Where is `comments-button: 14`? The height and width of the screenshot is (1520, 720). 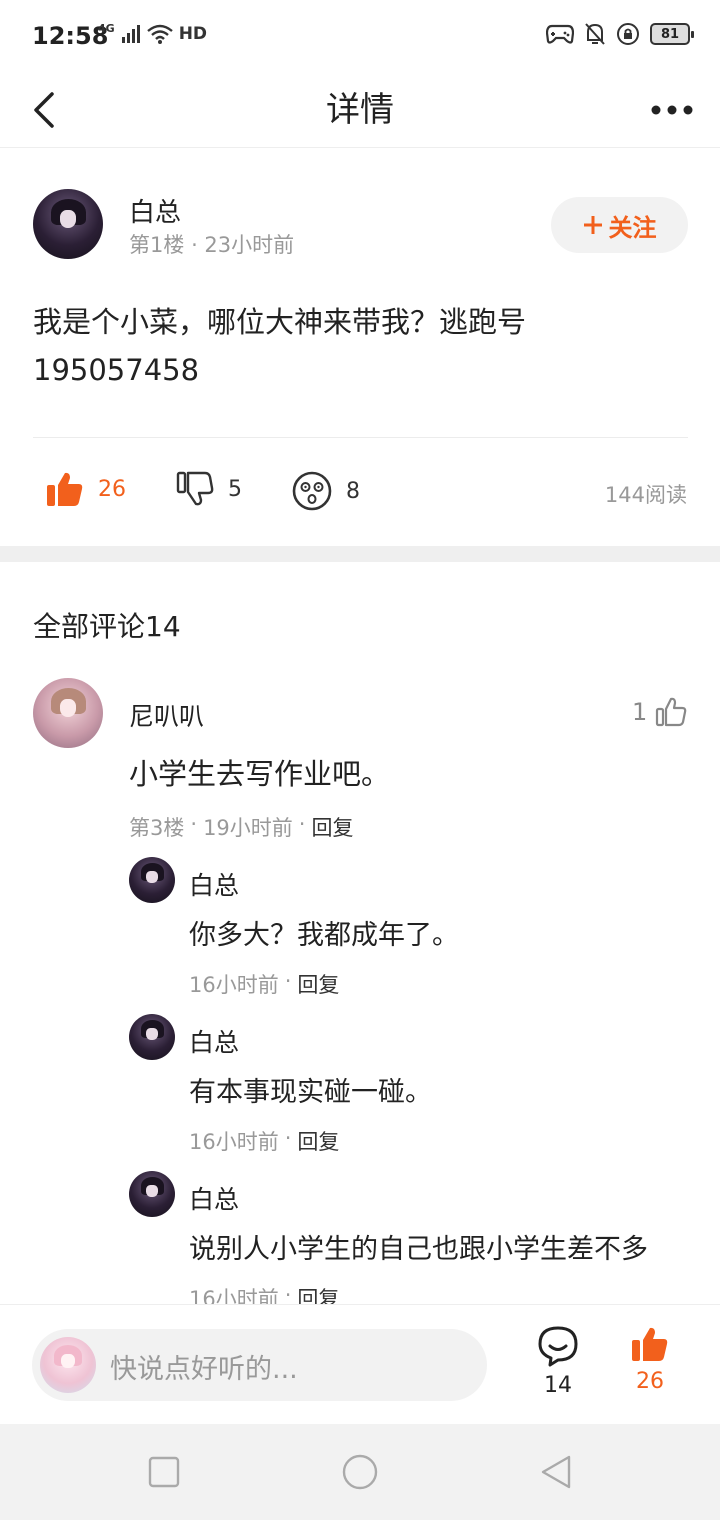 comments-button: 14 is located at coordinates (558, 1361).